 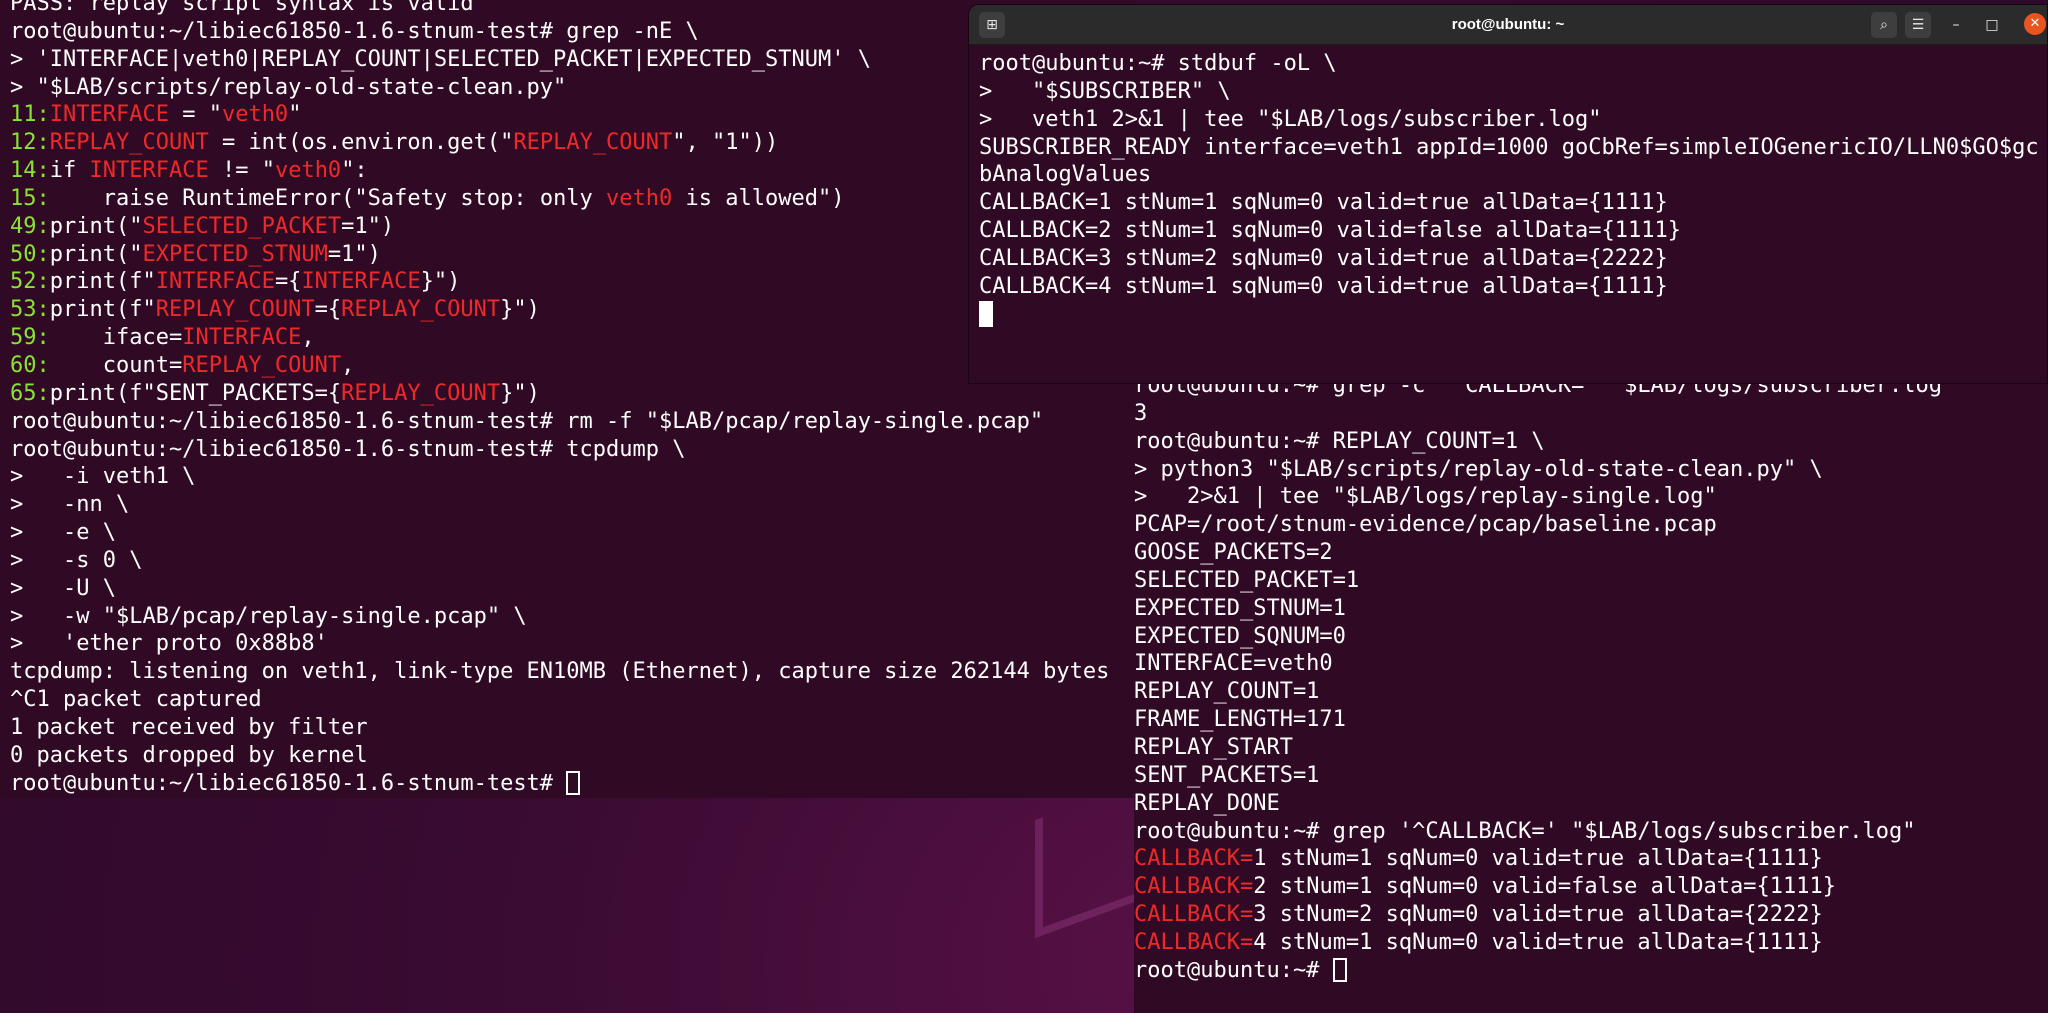 What do you see at coordinates (572, 477) in the screenshot?
I see `terminal-line: > -i veth1 \` at bounding box center [572, 477].